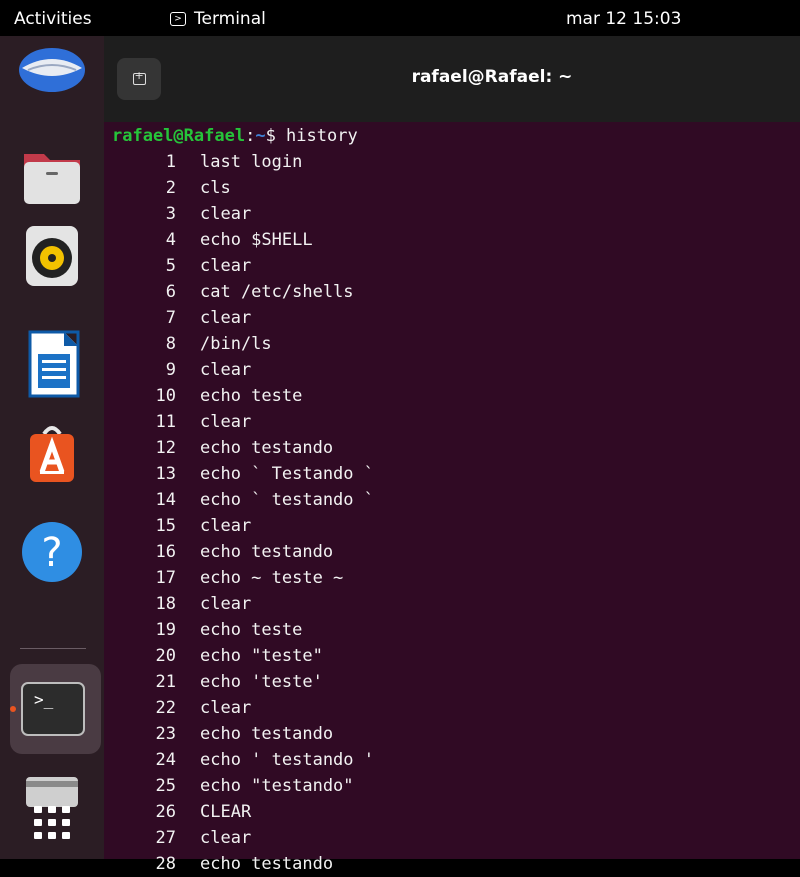 This screenshot has width=800, height=877. I want to click on history-number: 18, so click(165, 604).